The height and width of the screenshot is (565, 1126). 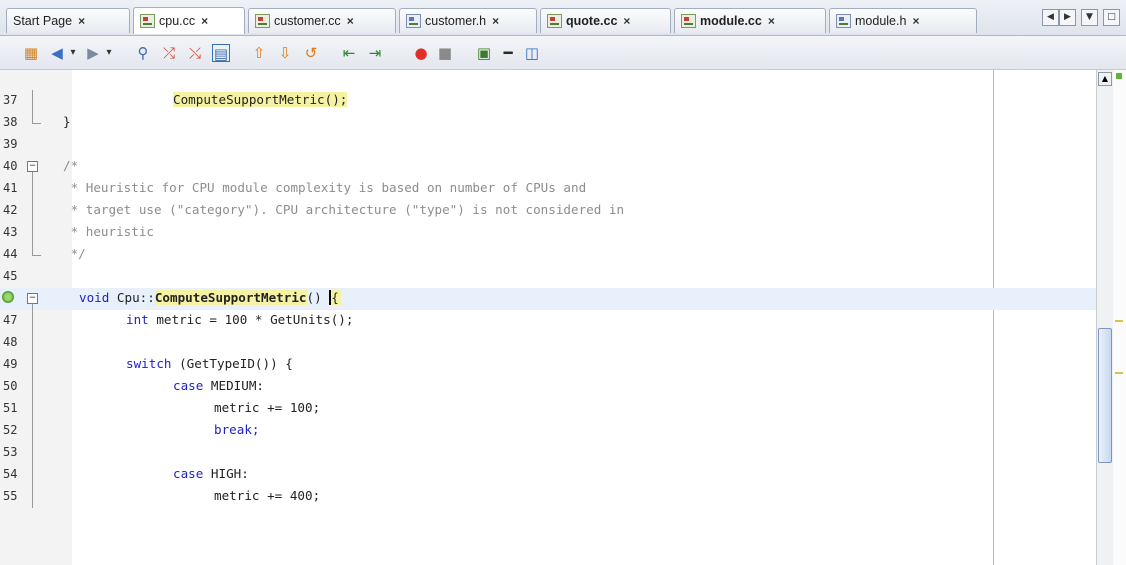 What do you see at coordinates (143, 53) in the screenshot?
I see `find-previous-icon: ⚲` at bounding box center [143, 53].